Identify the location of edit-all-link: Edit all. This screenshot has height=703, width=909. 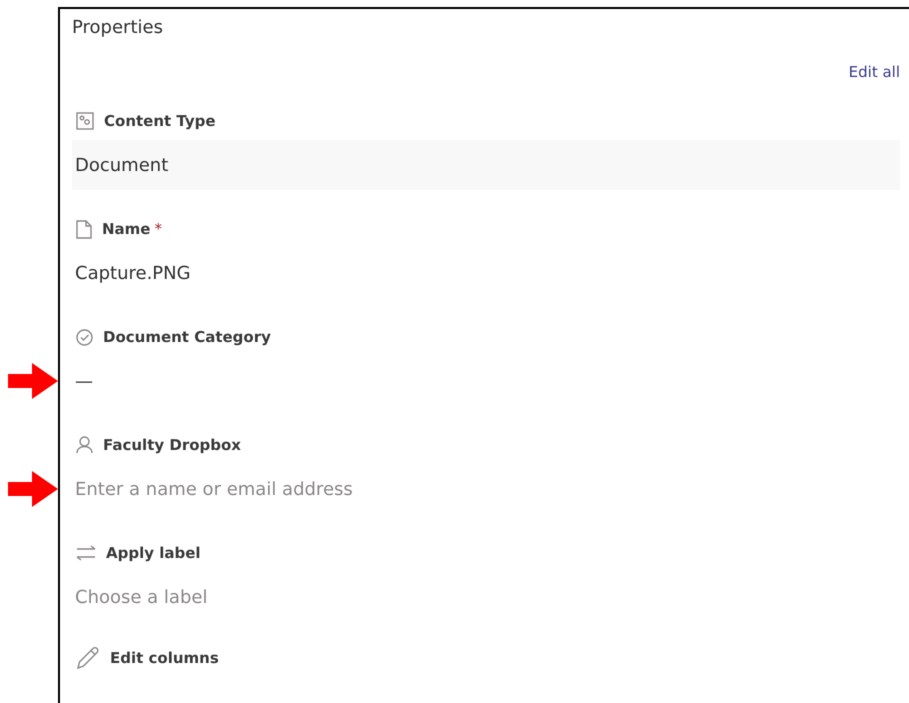
(874, 72).